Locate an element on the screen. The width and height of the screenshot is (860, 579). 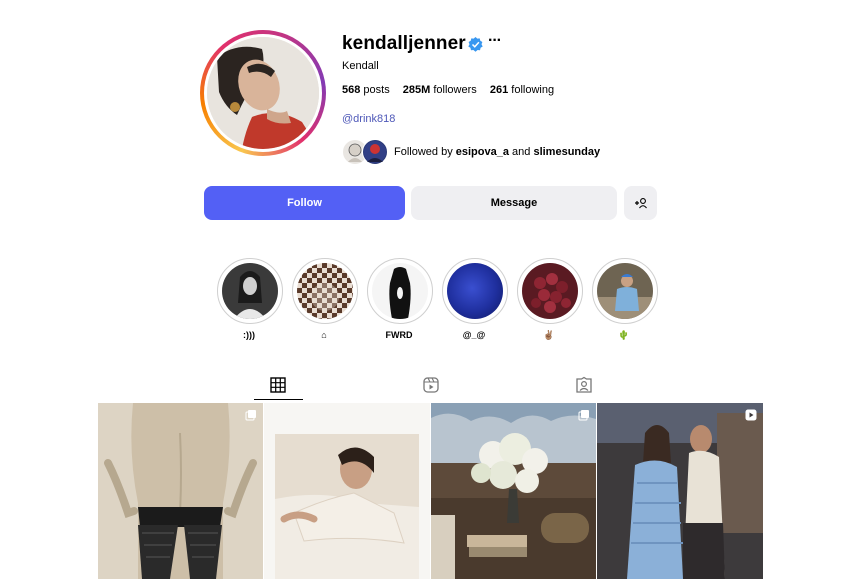
profile-avatar is located at coordinates (263, 93).